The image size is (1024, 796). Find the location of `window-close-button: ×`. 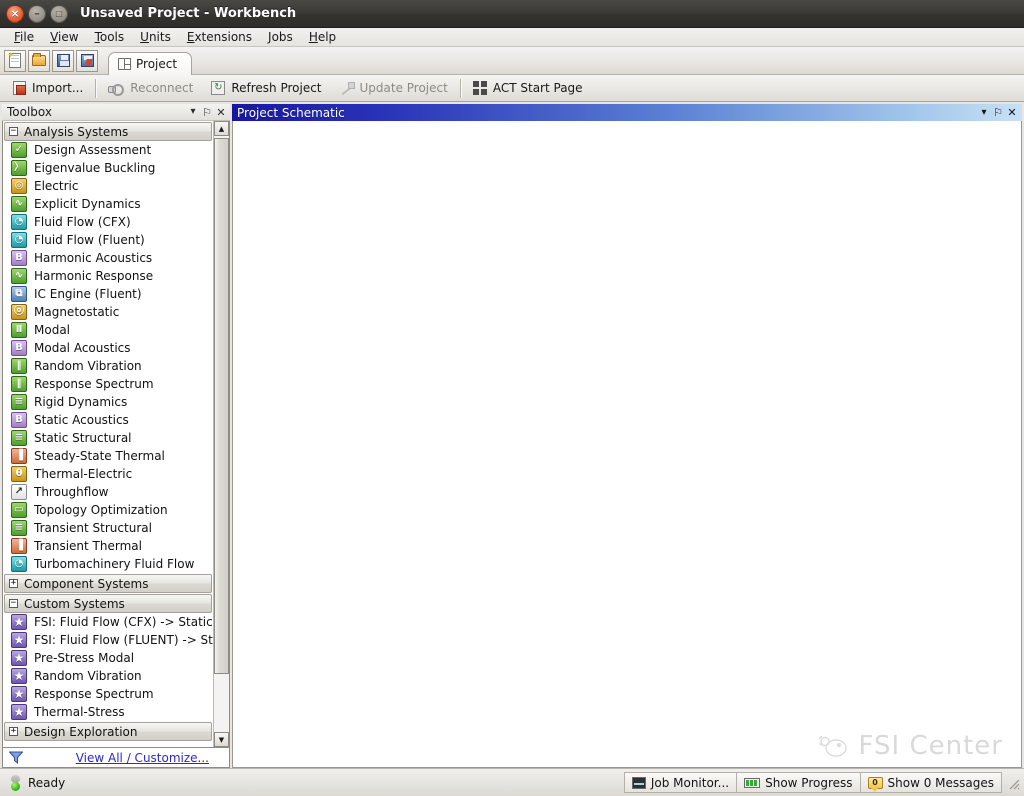

window-close-button: × is located at coordinates (15, 13).